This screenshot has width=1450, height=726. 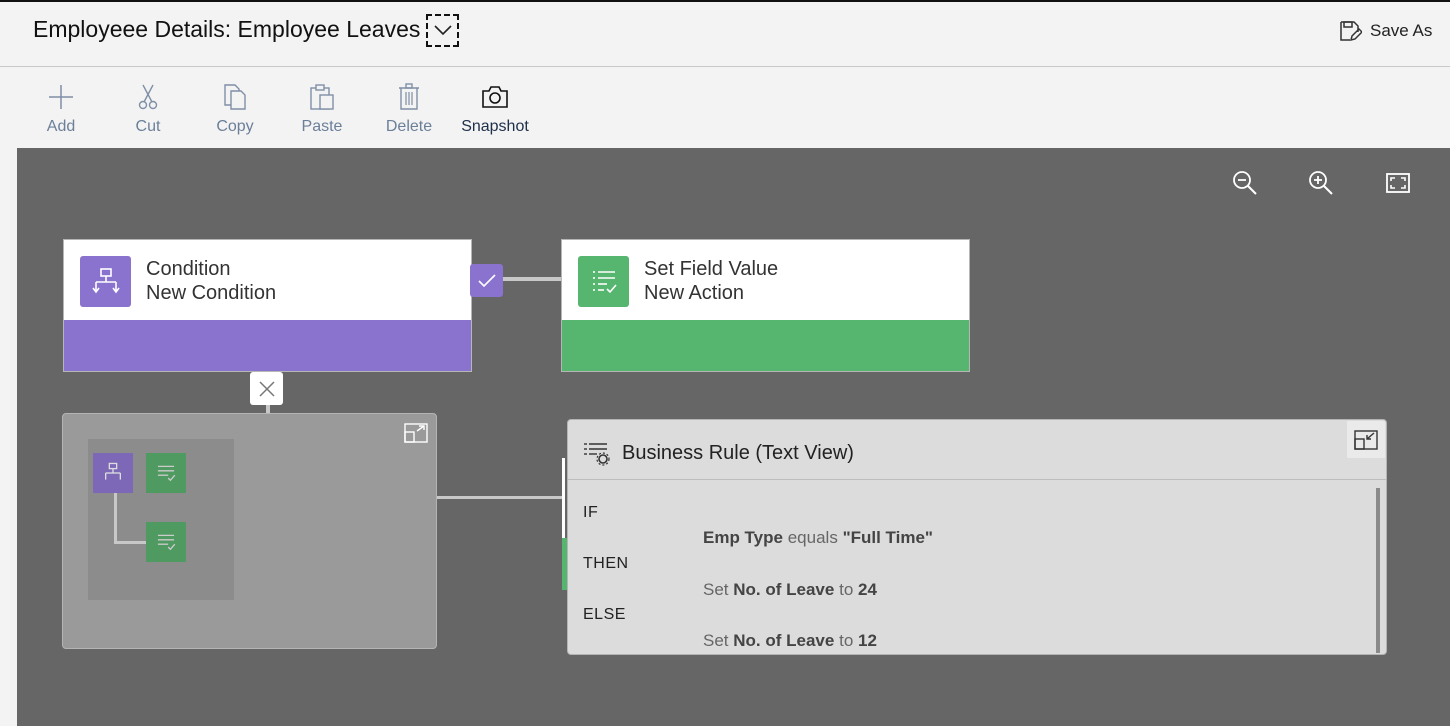 I want to click on minimap-else-action-node, so click(x=166, y=542).